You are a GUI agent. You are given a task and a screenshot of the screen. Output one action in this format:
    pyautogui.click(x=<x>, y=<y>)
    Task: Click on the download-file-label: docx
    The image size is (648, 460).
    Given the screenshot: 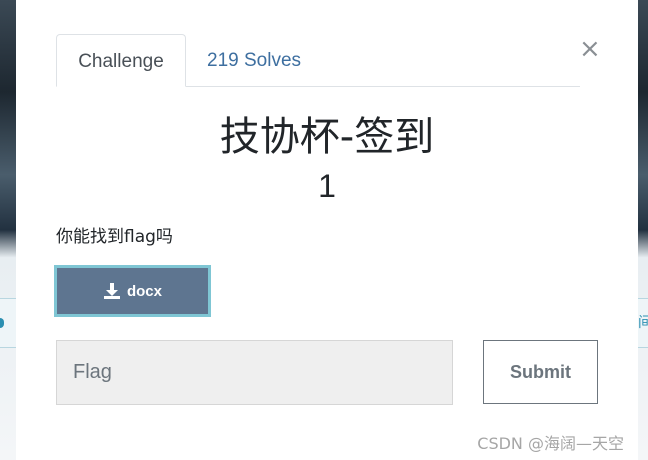 What is the action you would take?
    pyautogui.click(x=144, y=291)
    